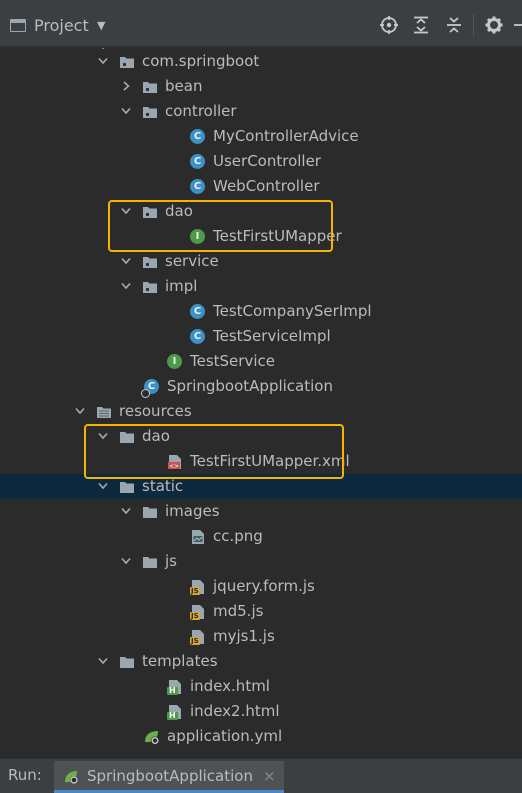 The width and height of the screenshot is (522, 793). Describe the element at coordinates (389, 25) in the screenshot. I see `locate-icon` at that location.